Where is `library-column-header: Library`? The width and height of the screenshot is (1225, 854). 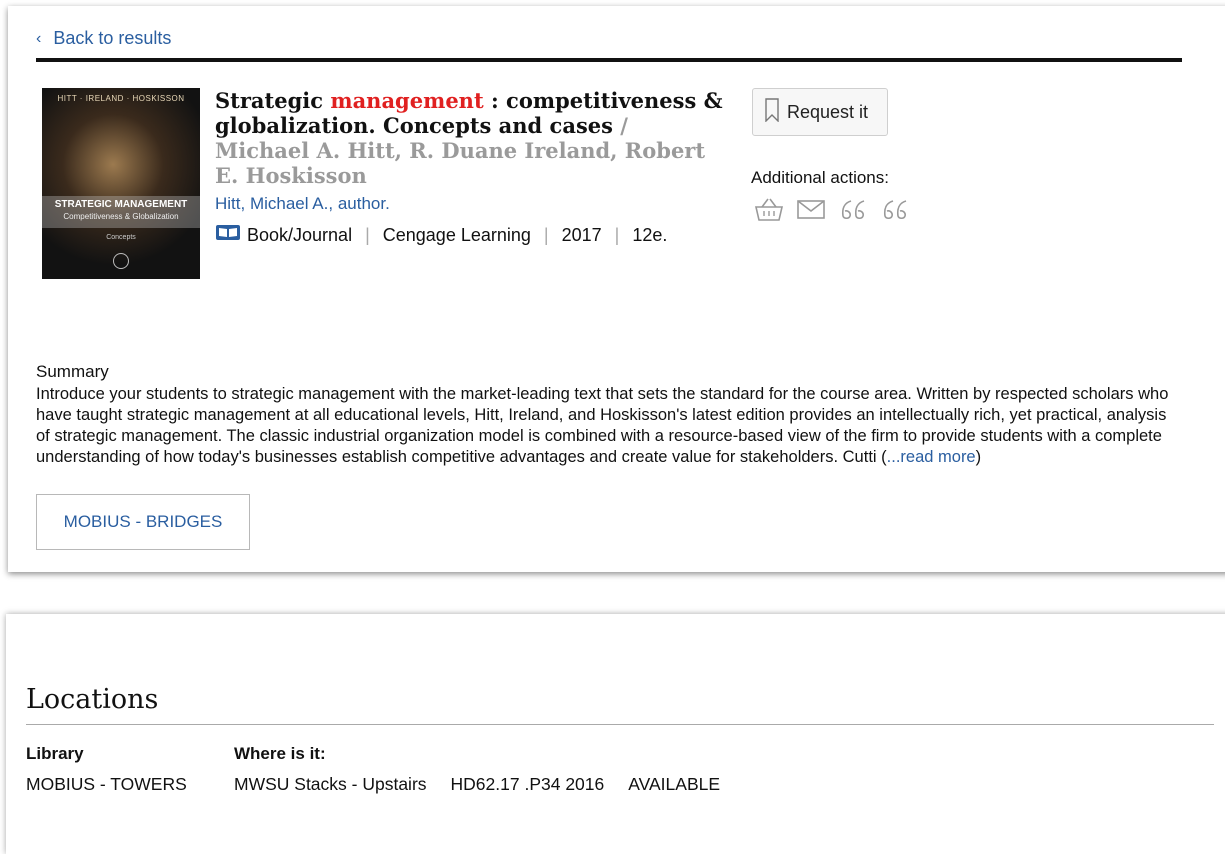 library-column-header: Library is located at coordinates (55, 753).